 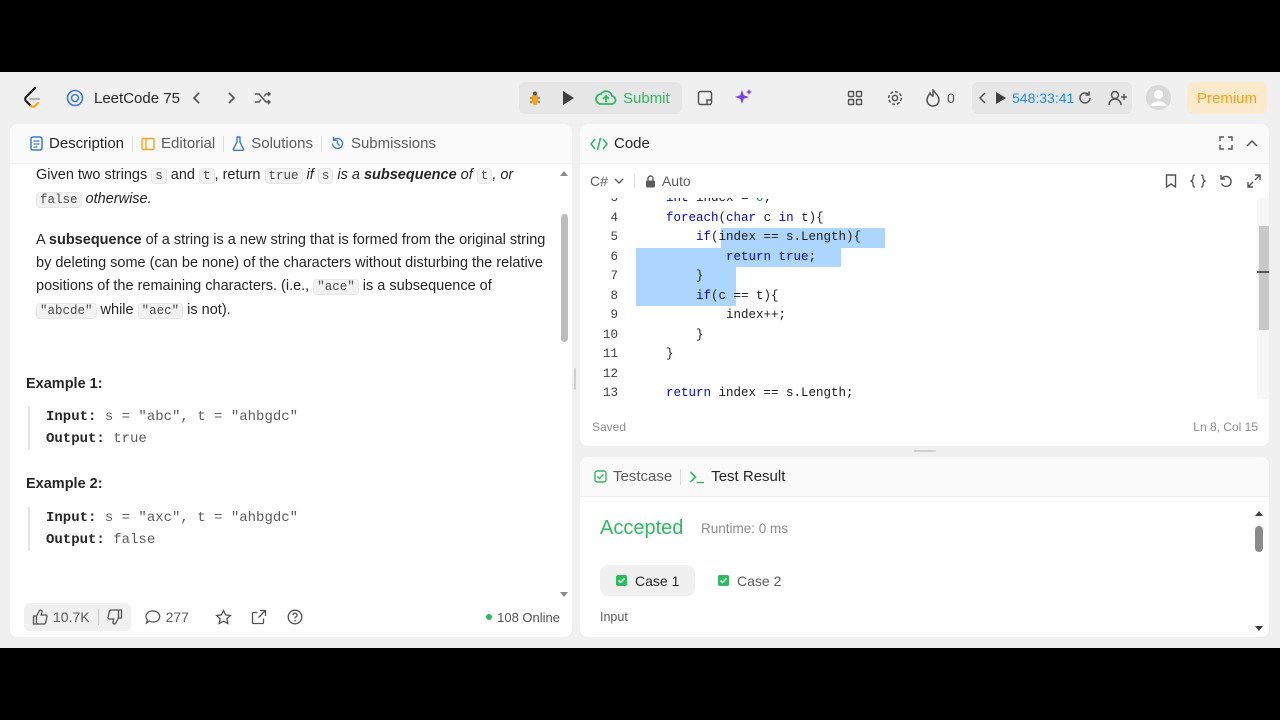 I want to click on notes-icon, so click(x=705, y=98).